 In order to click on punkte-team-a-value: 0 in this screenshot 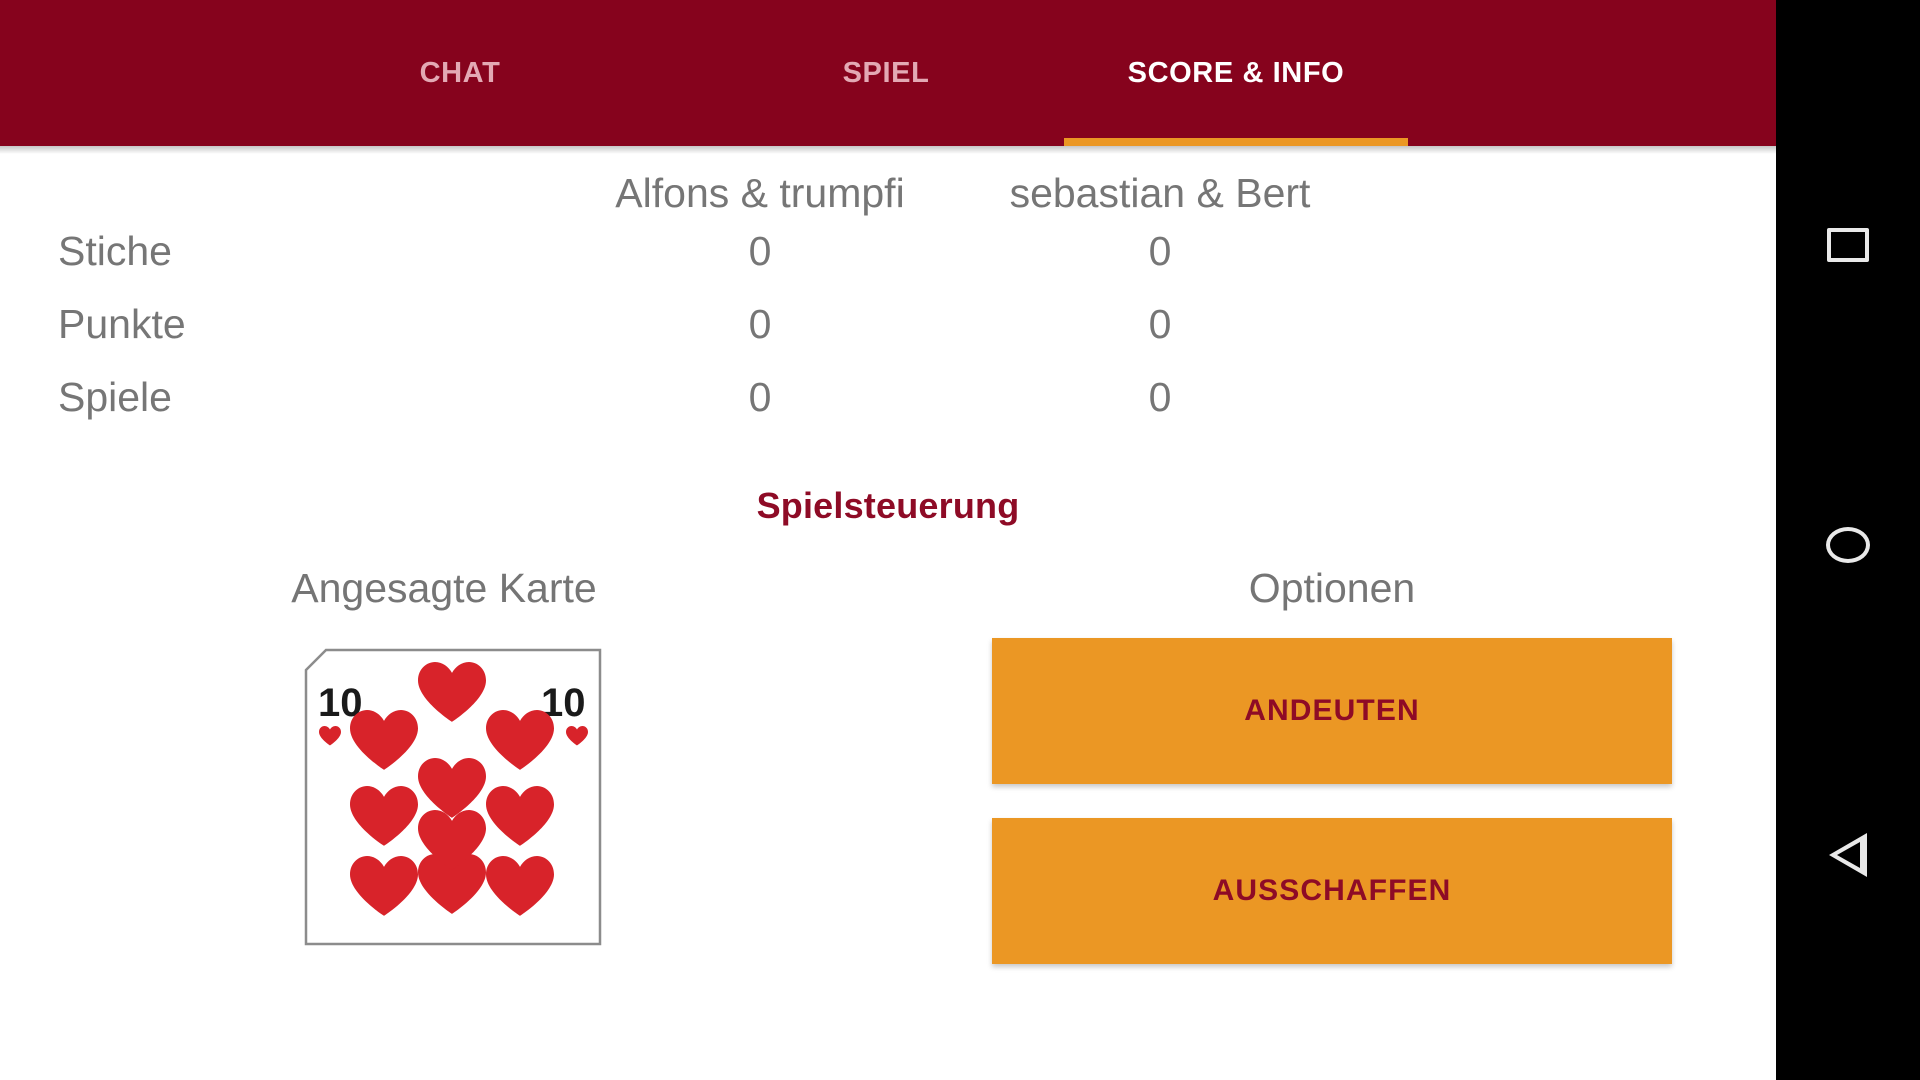, I will do `click(760, 324)`.